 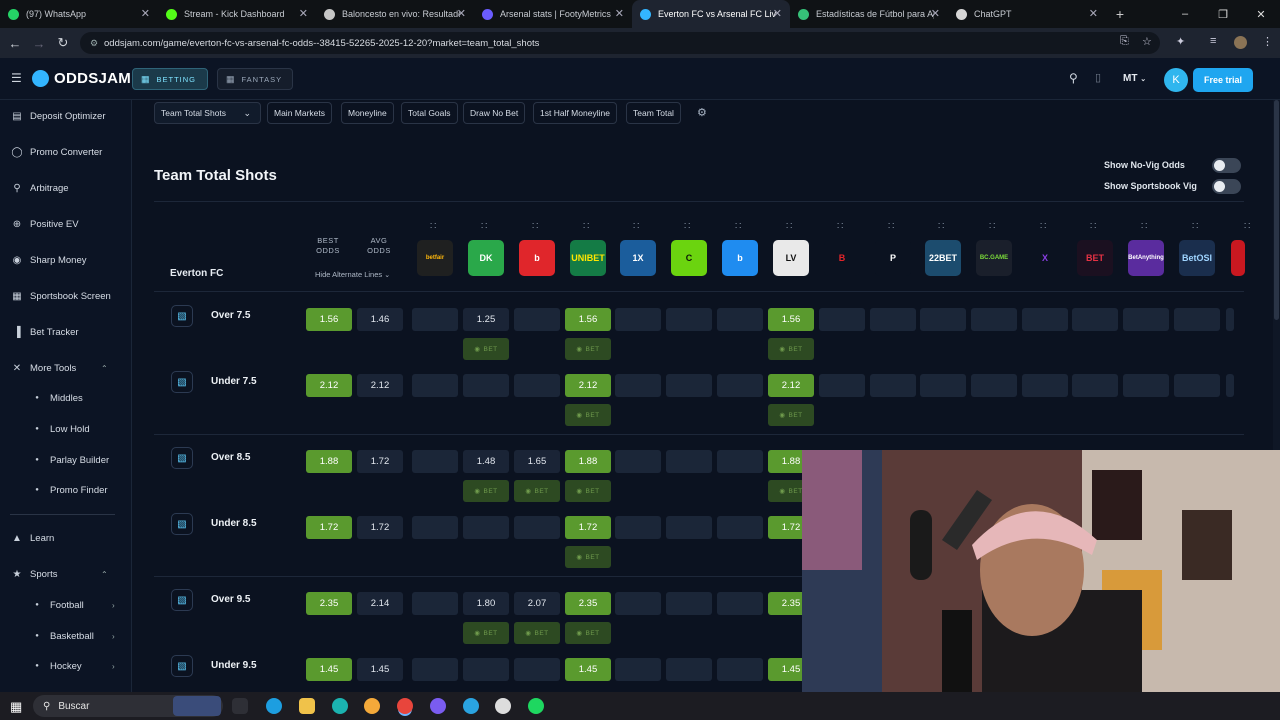 I want to click on telegram-icon, so click(x=471, y=706).